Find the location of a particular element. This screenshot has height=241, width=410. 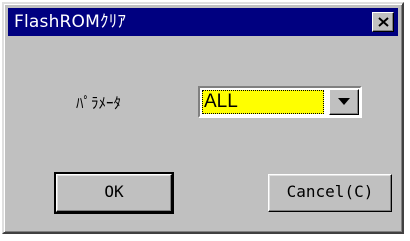

close-icon is located at coordinates (383, 22).